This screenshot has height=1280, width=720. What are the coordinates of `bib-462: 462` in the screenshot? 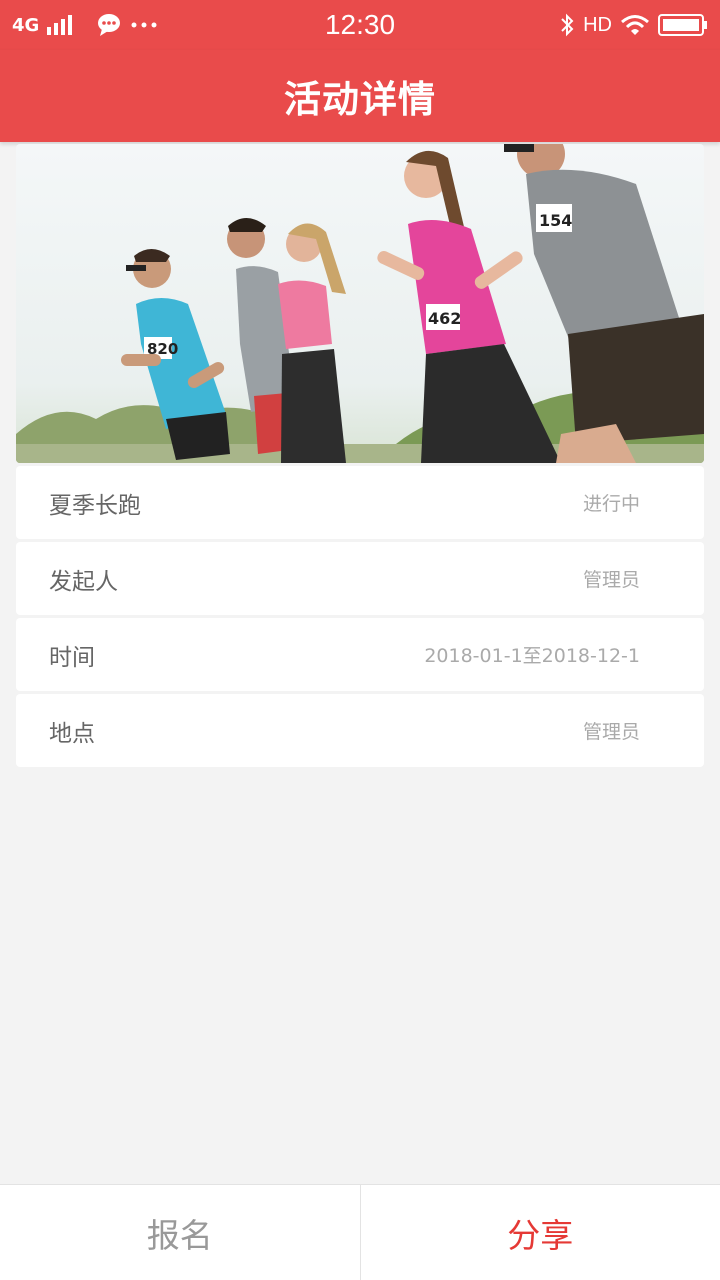 It's located at (444, 318).